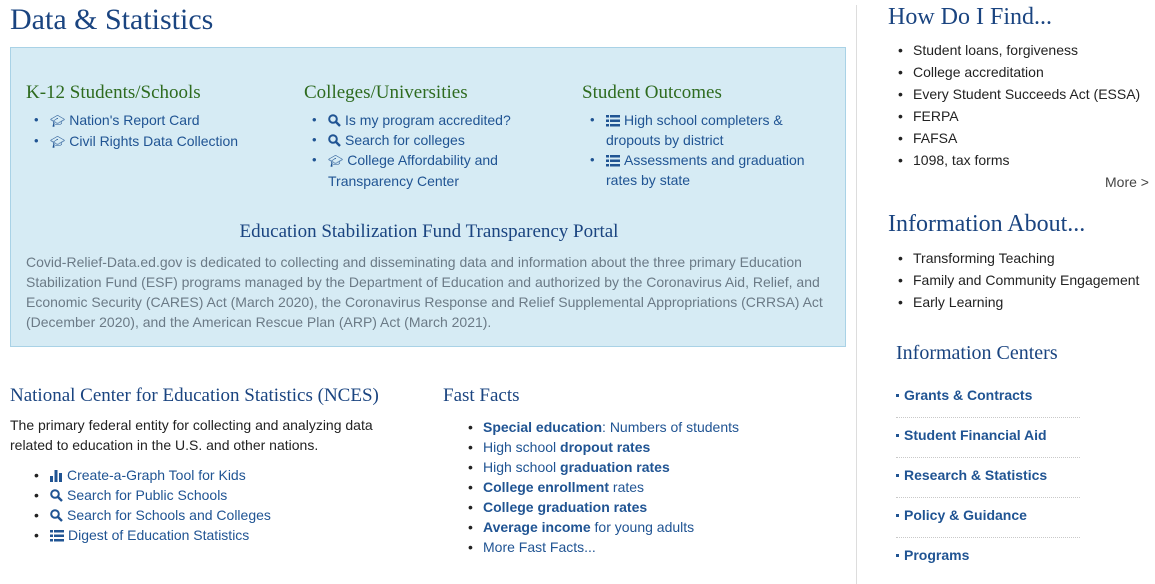  I want to click on fast-fact-college-enrollment: College enrollment rates, so click(633, 487).